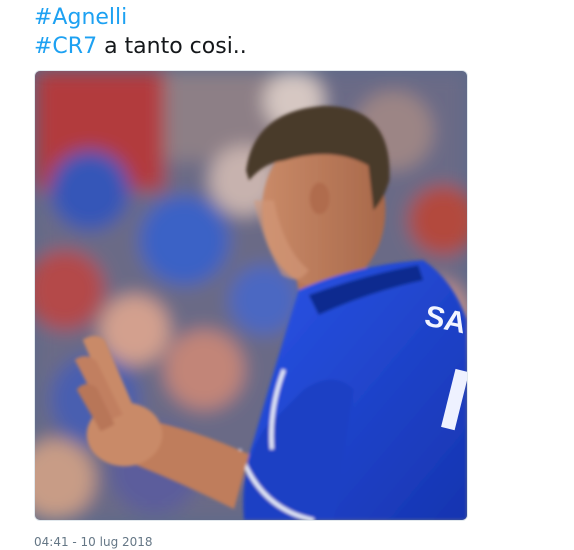 The height and width of the screenshot is (550, 574). I want to click on tweet-text: #Agnelli #CR7 a tanto cosi.., so click(140, 32).